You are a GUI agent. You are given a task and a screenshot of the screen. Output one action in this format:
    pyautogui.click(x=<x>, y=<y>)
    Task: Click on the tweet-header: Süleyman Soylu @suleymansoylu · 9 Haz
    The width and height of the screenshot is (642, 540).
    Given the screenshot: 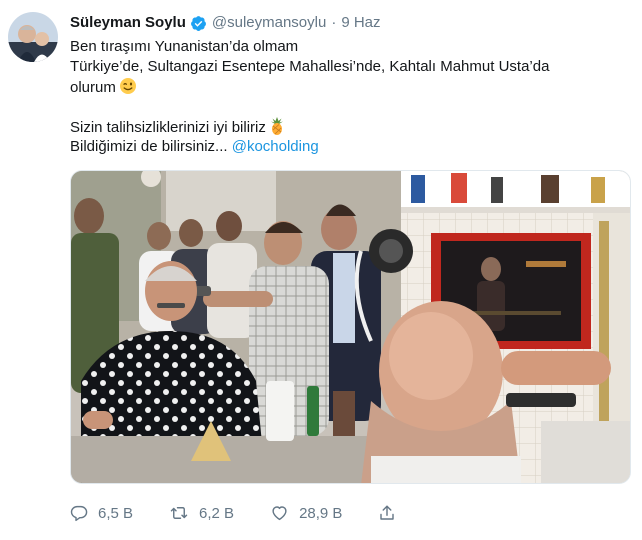 What is the action you would take?
    pyautogui.click(x=225, y=23)
    